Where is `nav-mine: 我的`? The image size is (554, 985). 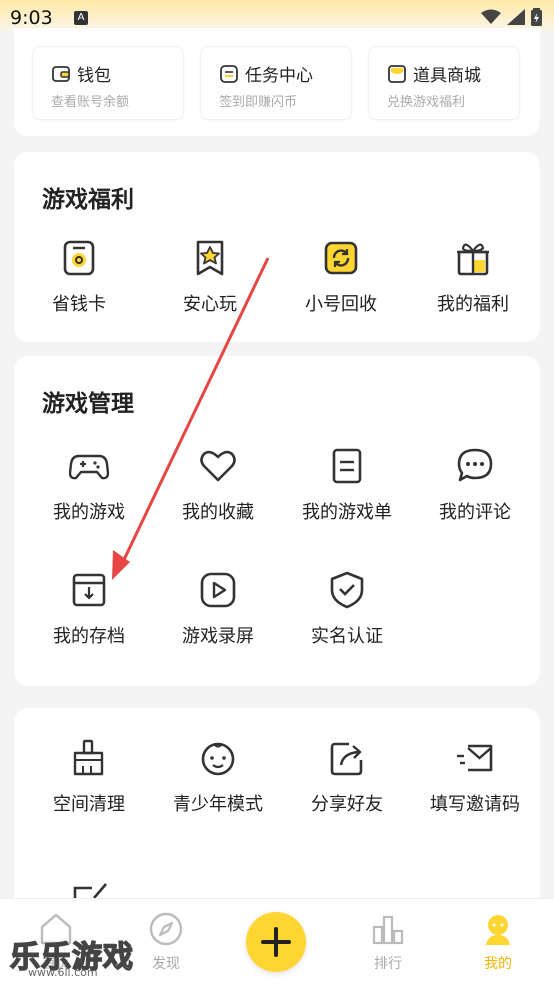 nav-mine: 我的 is located at coordinates (498, 942).